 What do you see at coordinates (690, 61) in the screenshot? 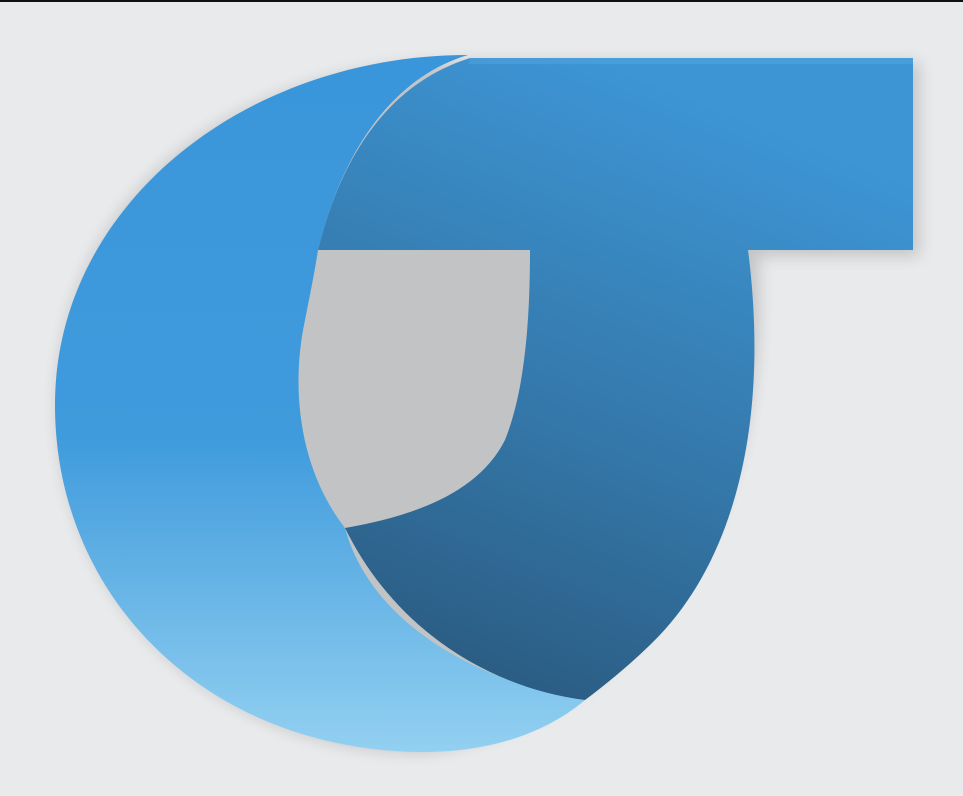
I see `top-bar-highlight` at bounding box center [690, 61].